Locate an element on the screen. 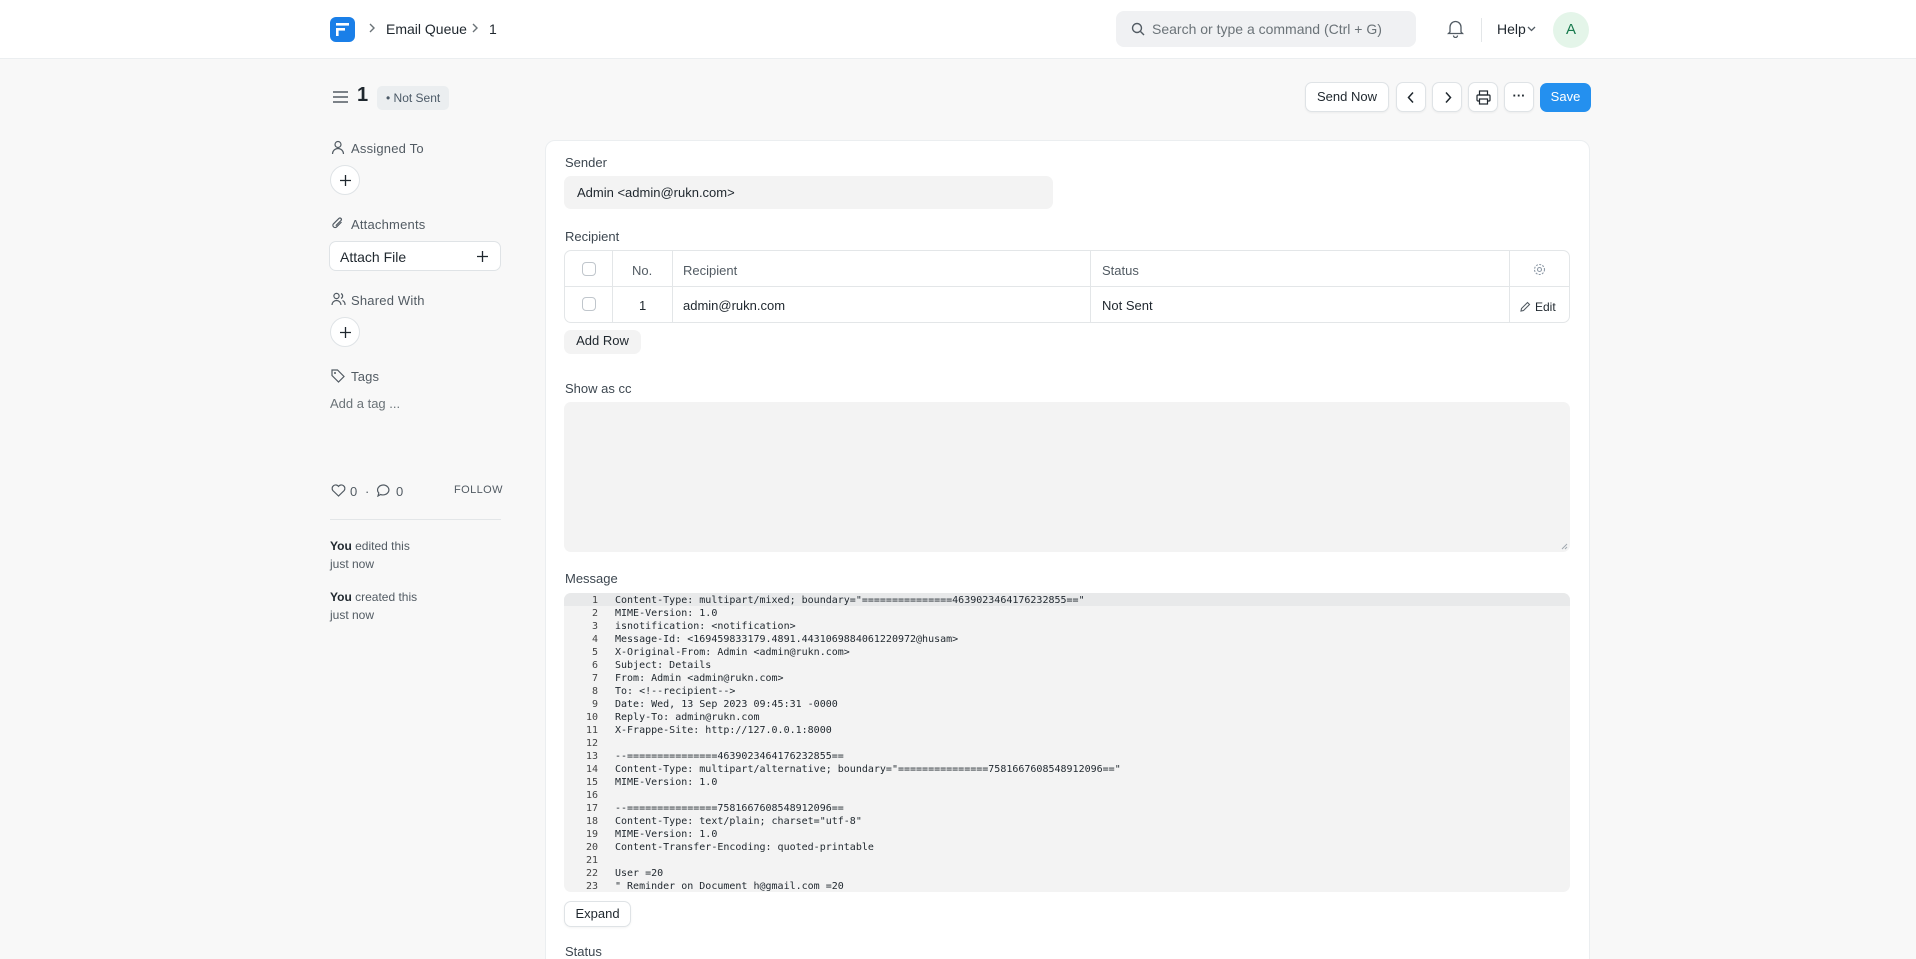 The height and width of the screenshot is (959, 1916). line-number: 21 is located at coordinates (591, 860).